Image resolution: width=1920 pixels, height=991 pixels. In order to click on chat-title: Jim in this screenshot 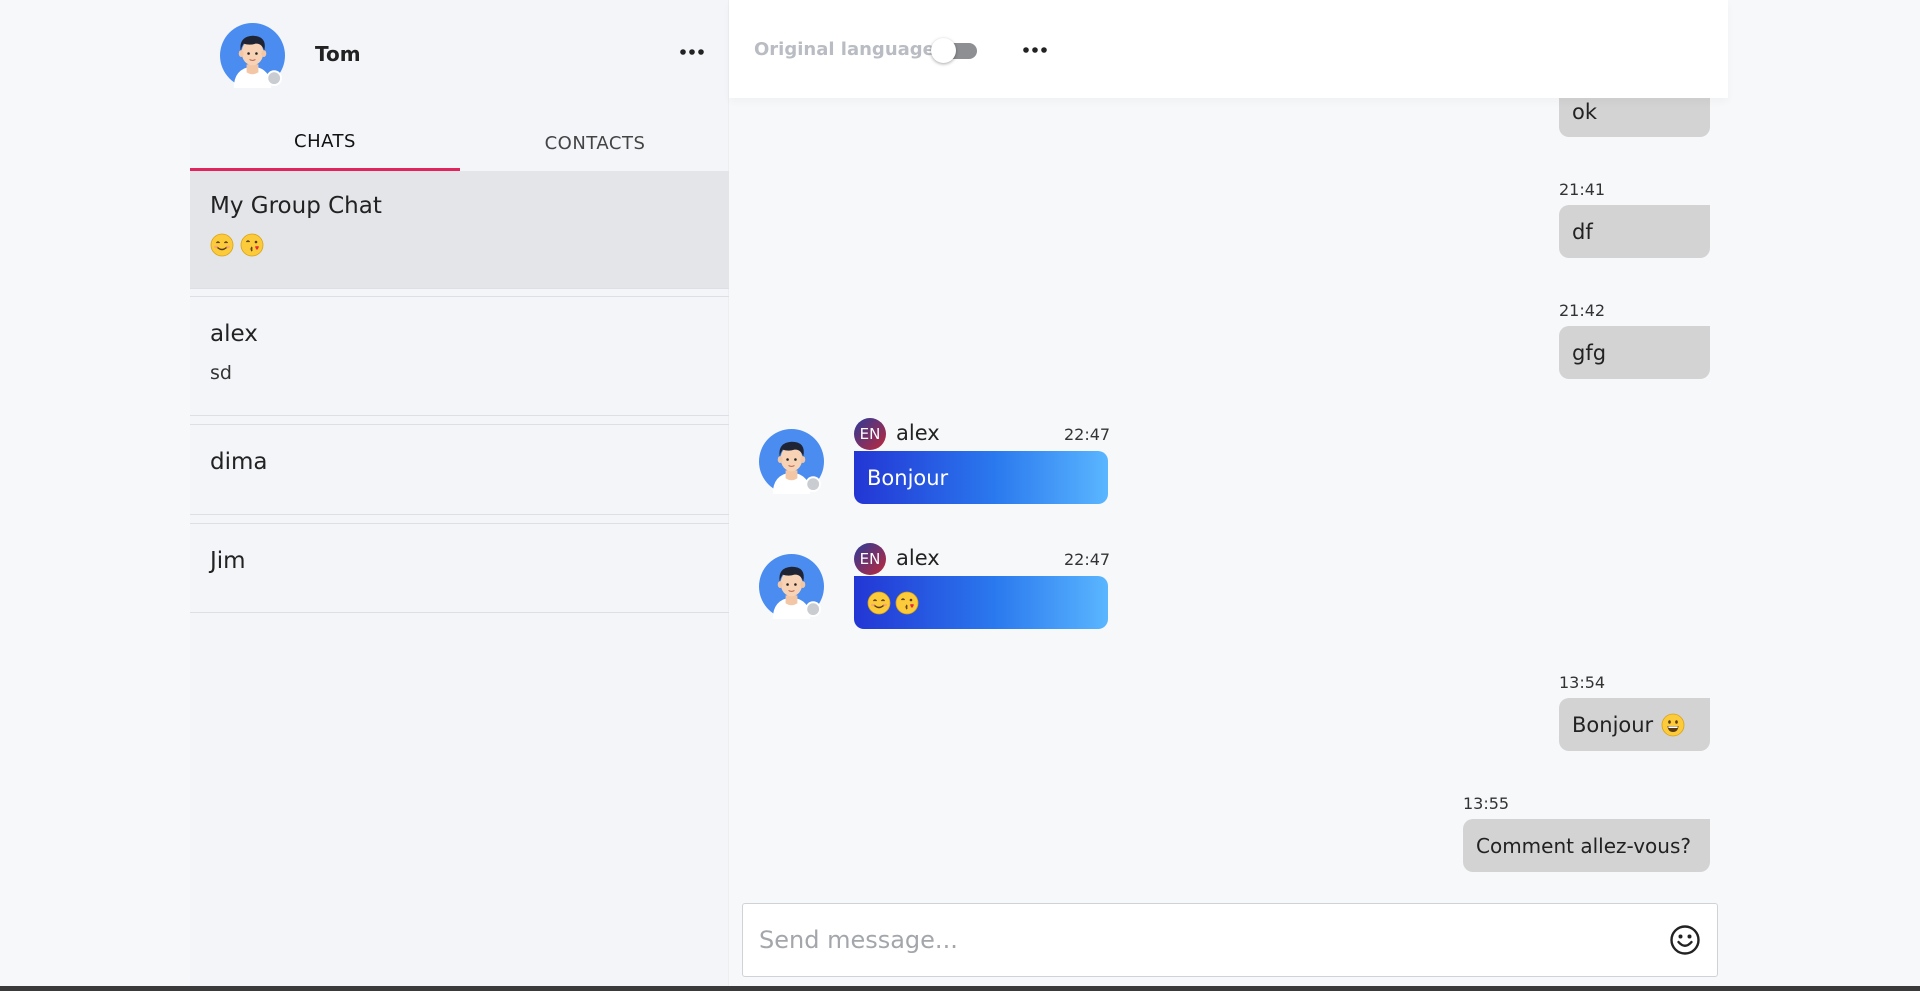, I will do `click(228, 561)`.